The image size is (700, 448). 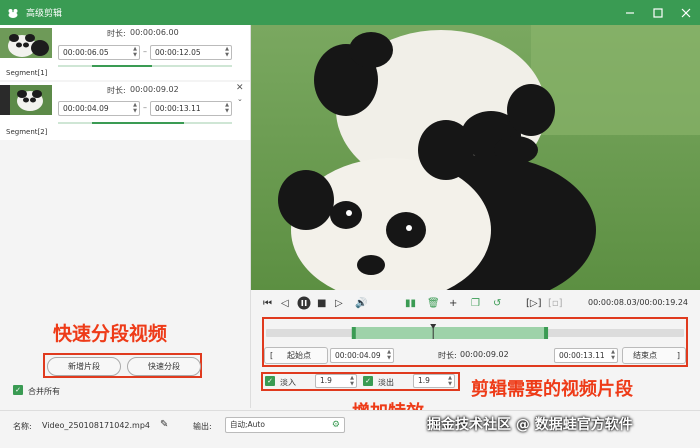 I want to click on fade-in-input: 1.9 ▲ ▼, so click(x=336, y=381).